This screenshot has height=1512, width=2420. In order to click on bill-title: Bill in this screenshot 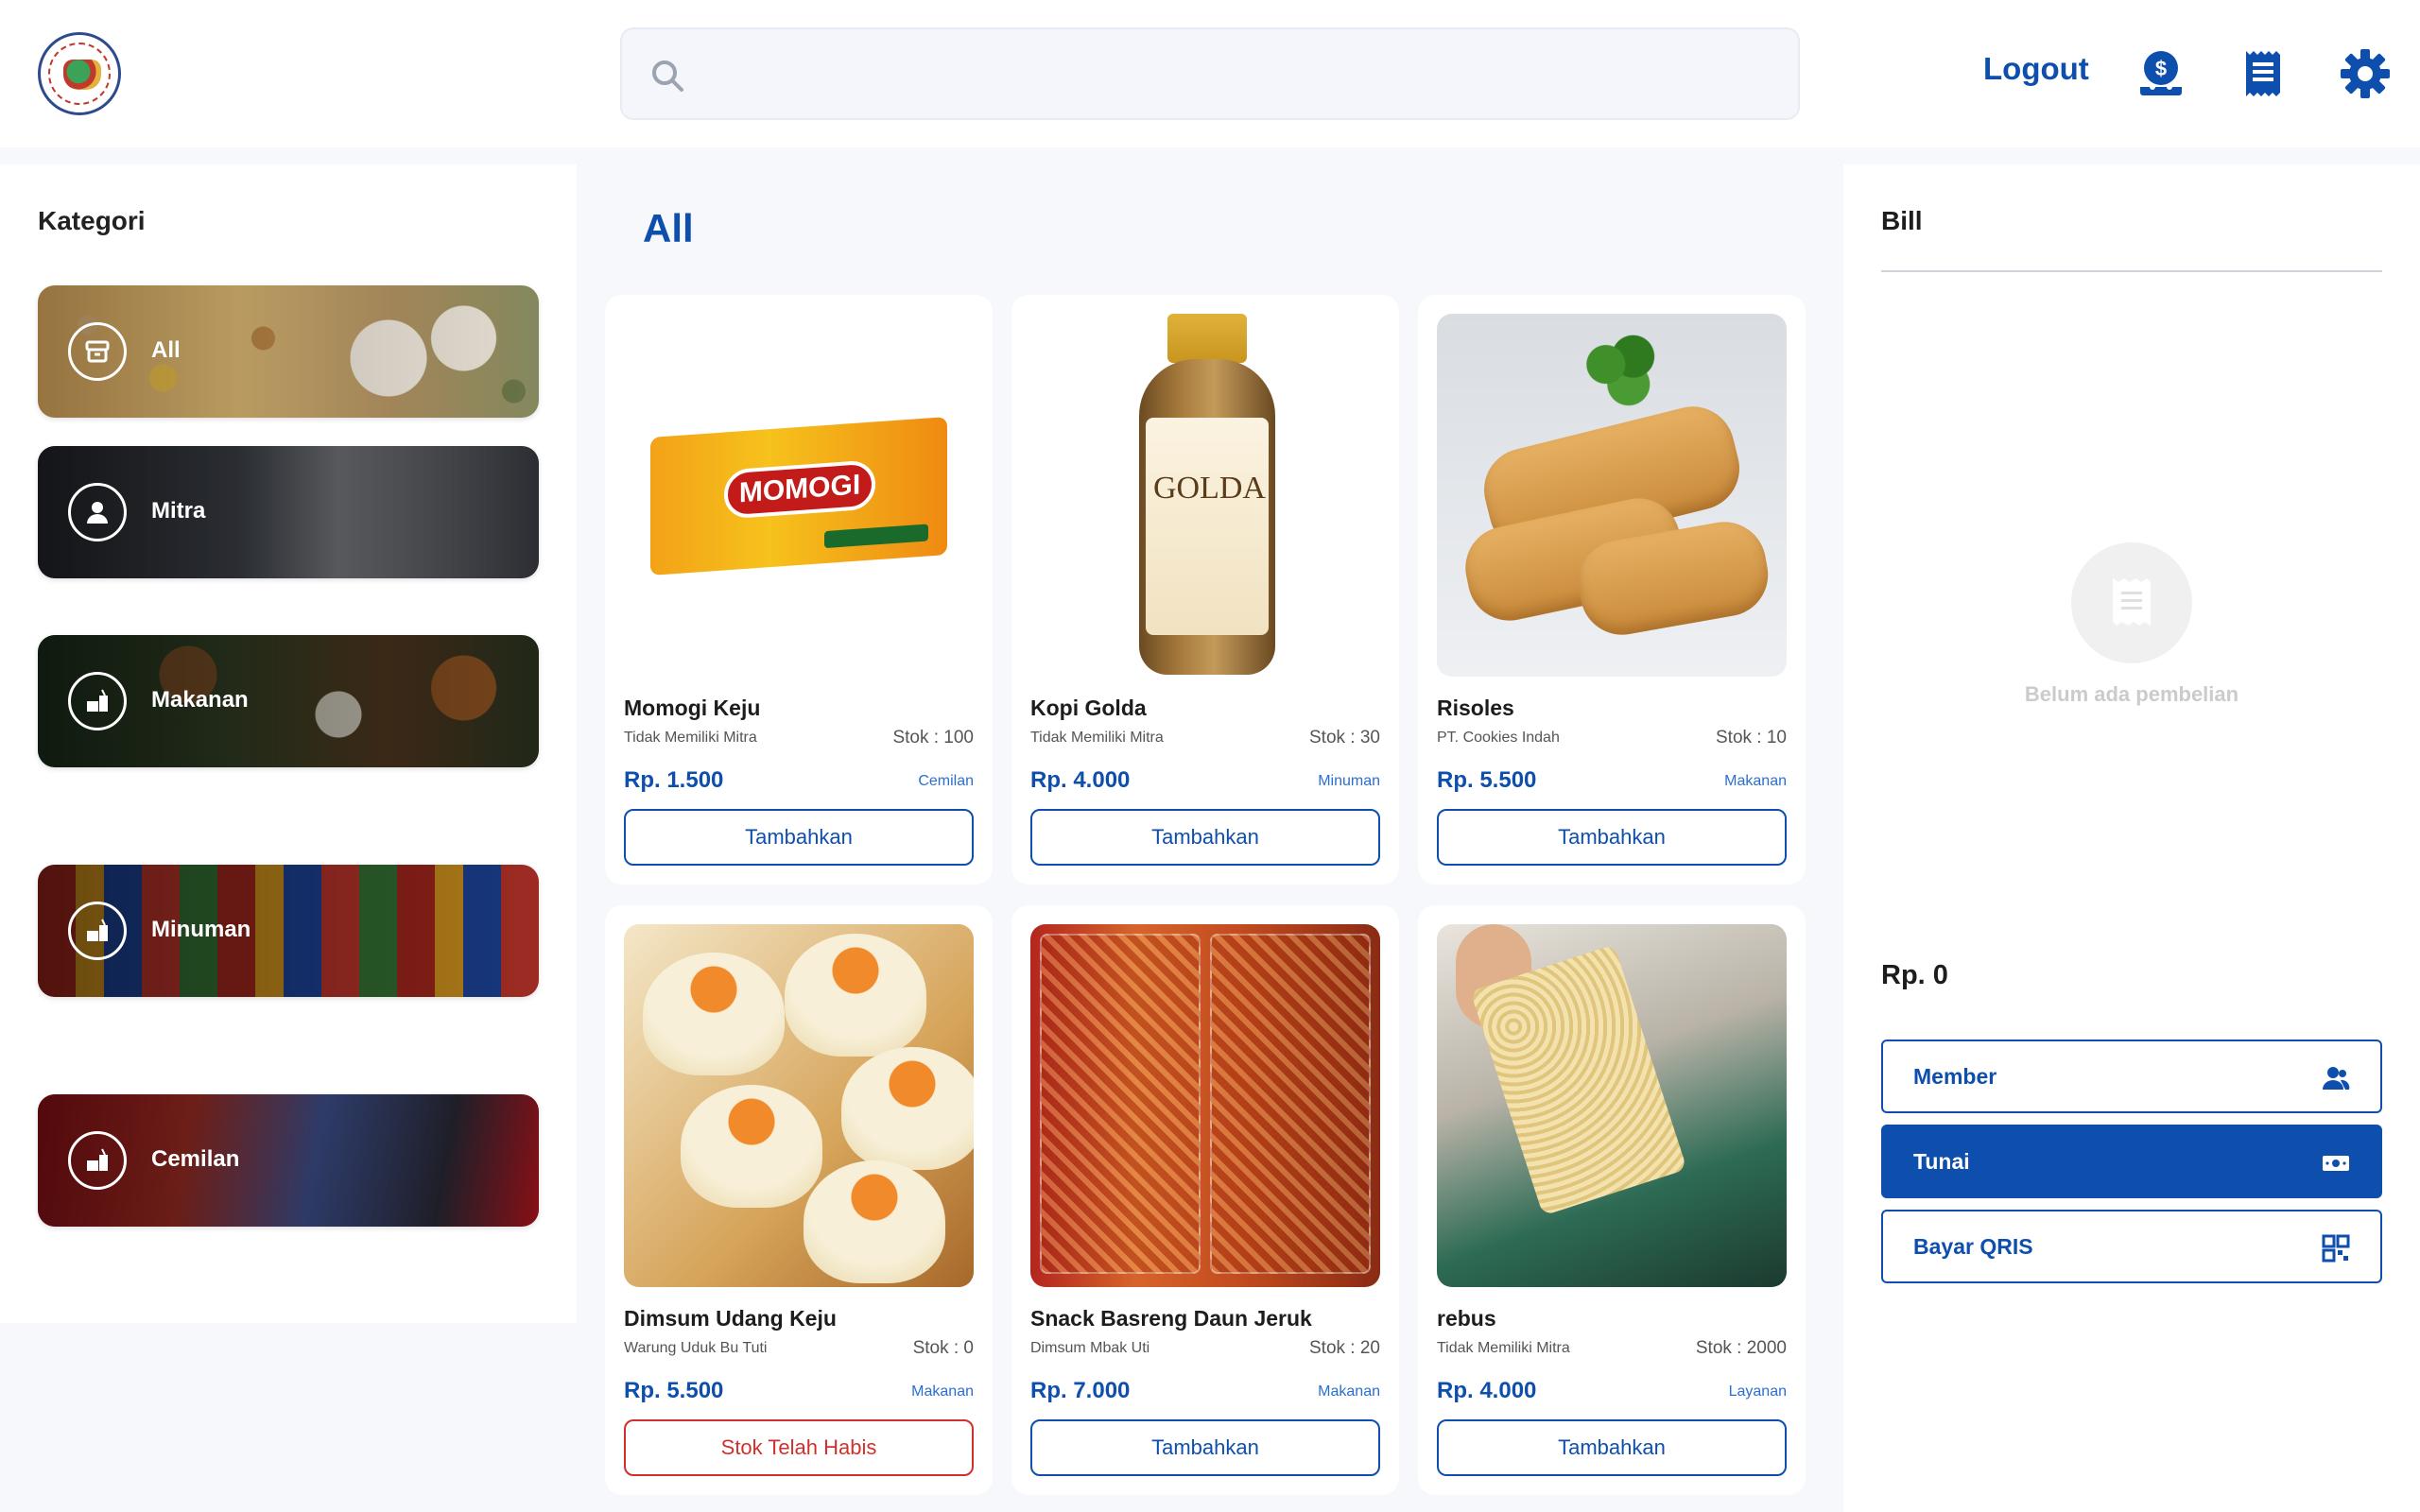, I will do `click(1902, 220)`.